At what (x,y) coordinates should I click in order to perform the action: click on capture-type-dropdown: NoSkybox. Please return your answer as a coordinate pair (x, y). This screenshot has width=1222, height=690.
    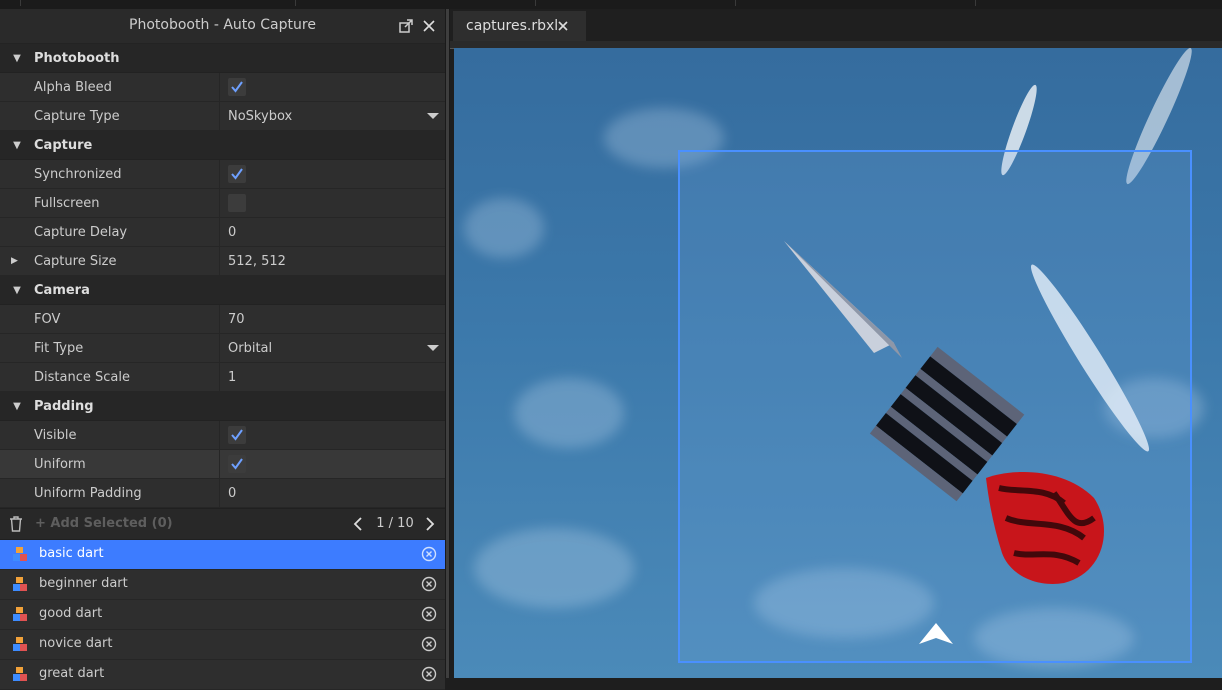
    Looking at the image, I should click on (332, 116).